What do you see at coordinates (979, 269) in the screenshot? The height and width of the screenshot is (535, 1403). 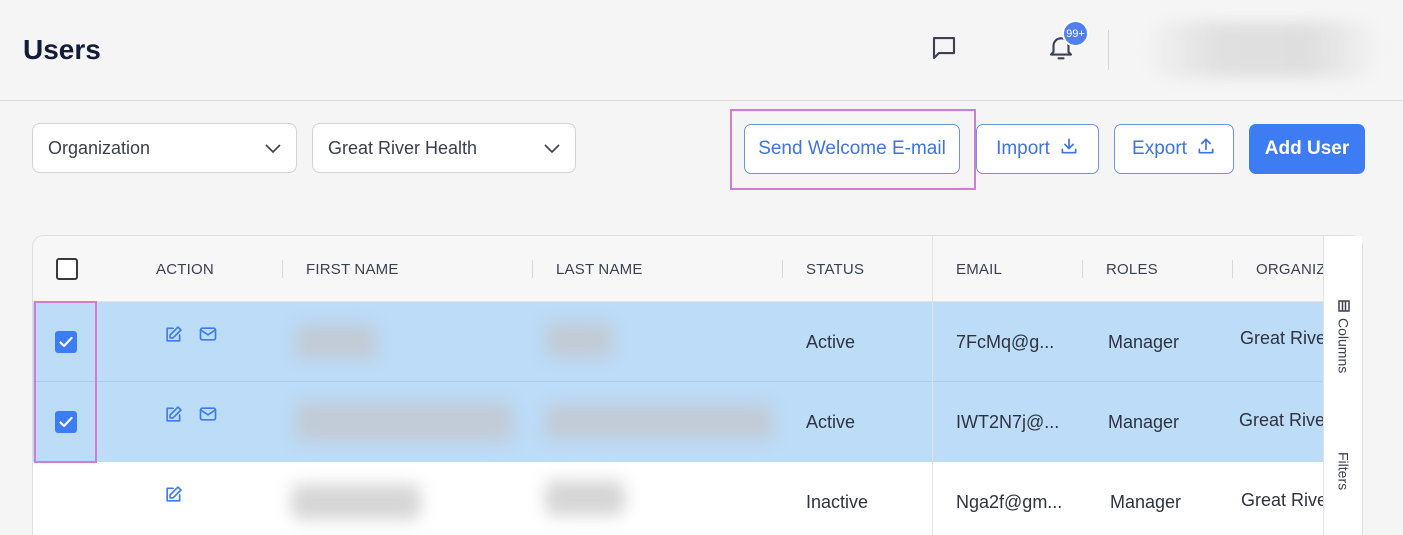 I see `column-header-email: EMAIL` at bounding box center [979, 269].